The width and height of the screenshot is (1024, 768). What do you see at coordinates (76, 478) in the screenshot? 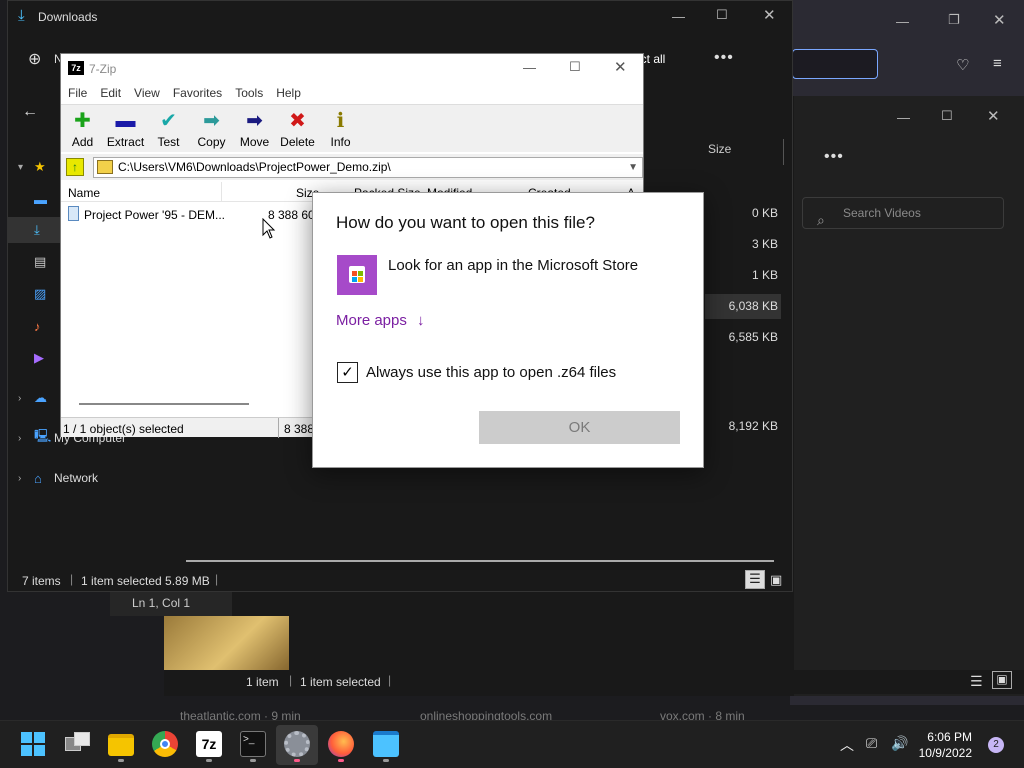
I see `sidebar-item-label: Network` at bounding box center [76, 478].